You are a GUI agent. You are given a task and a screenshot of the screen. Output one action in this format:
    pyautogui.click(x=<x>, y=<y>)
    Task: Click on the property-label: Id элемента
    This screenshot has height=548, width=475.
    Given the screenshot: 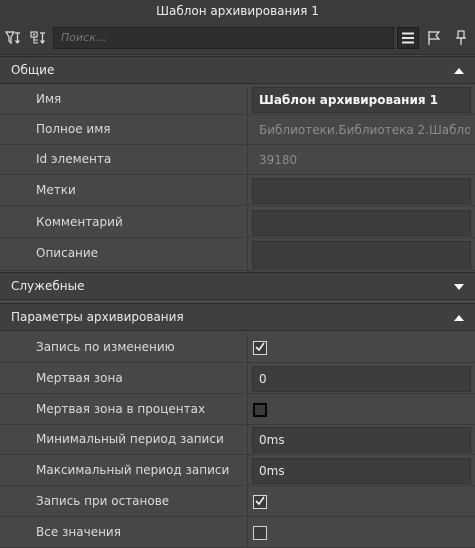 What is the action you would take?
    pyautogui.click(x=74, y=159)
    